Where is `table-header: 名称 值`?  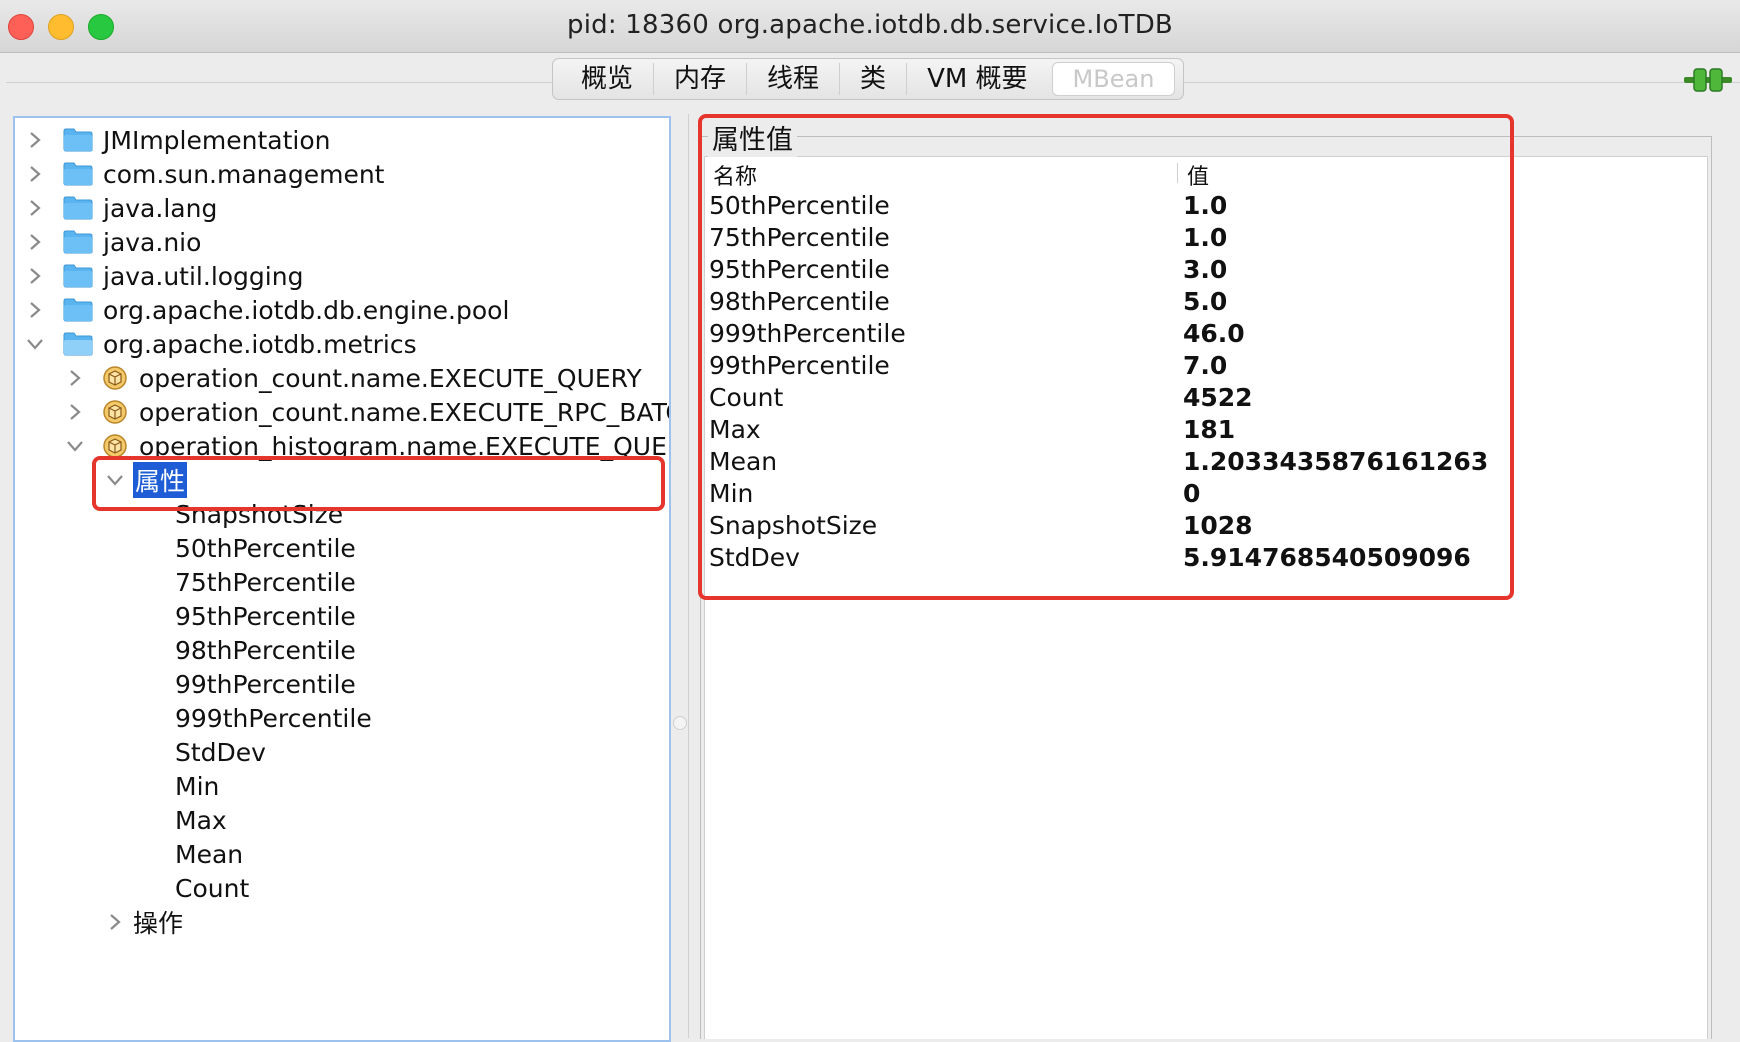
table-header: 名称 值 is located at coordinates (1206, 173).